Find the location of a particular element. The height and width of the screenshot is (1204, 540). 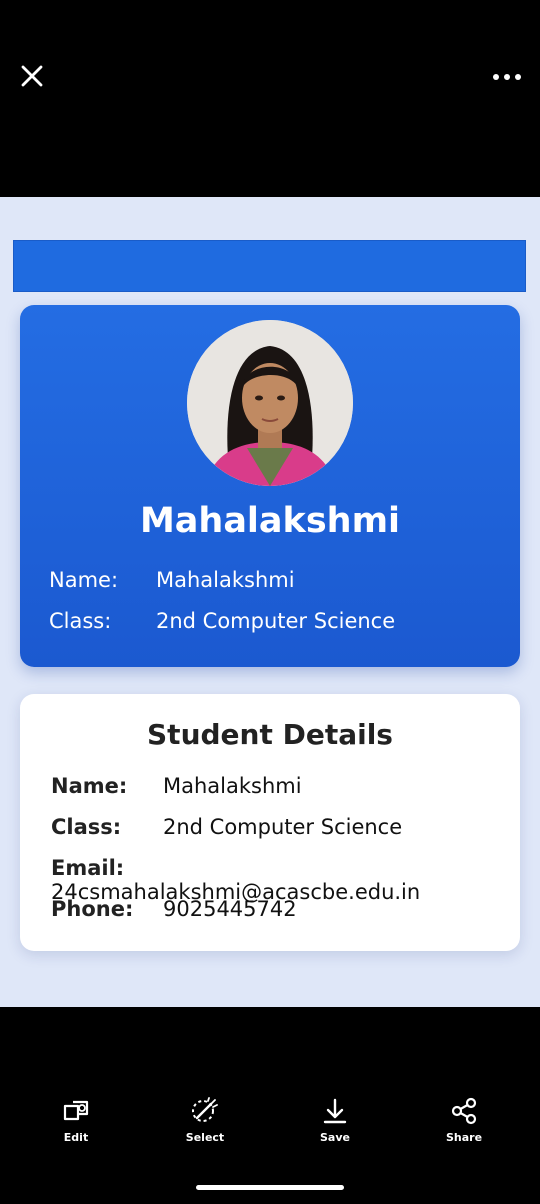

select-button: Select is located at coordinates (205, 1127).